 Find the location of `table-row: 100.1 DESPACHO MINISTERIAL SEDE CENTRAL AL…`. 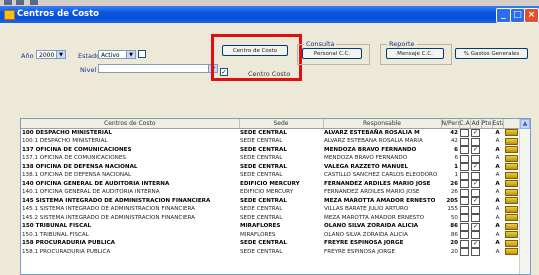

table-row: 100.1 DESPACHO MINISTERIAL SEDE CENTRAL AL… is located at coordinates (270, 142).